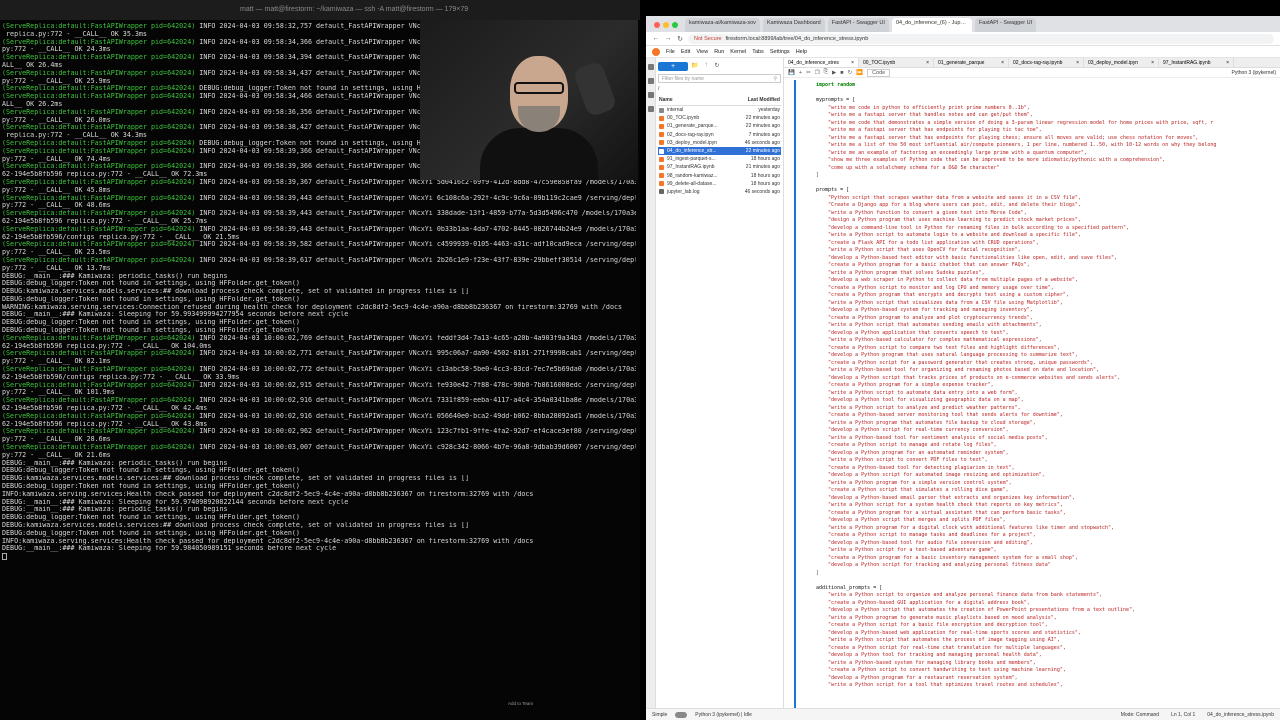  I want to click on filter-placeholder: Filter files by name, so click(683, 79).